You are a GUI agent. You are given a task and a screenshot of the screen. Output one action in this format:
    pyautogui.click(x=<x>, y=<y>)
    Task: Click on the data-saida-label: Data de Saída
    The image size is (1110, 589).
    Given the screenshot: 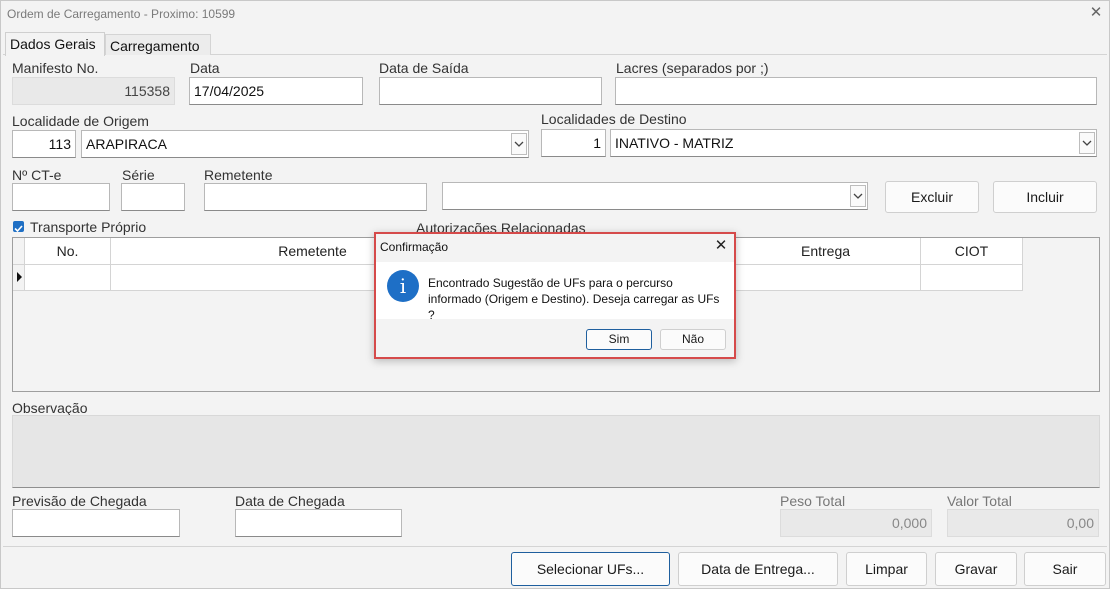 What is the action you would take?
    pyautogui.click(x=424, y=68)
    